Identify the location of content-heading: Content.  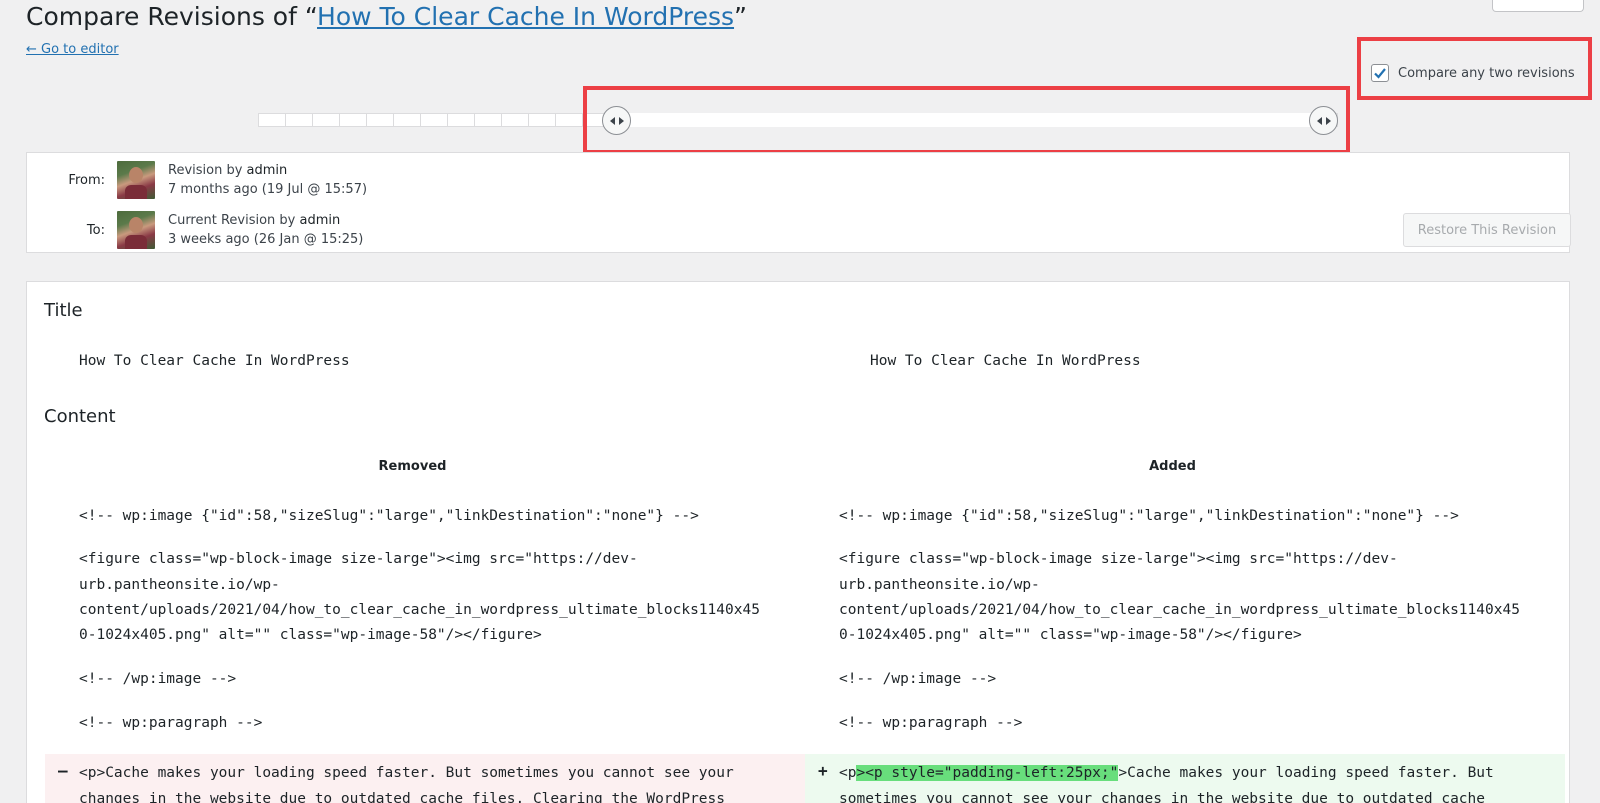
(80, 416).